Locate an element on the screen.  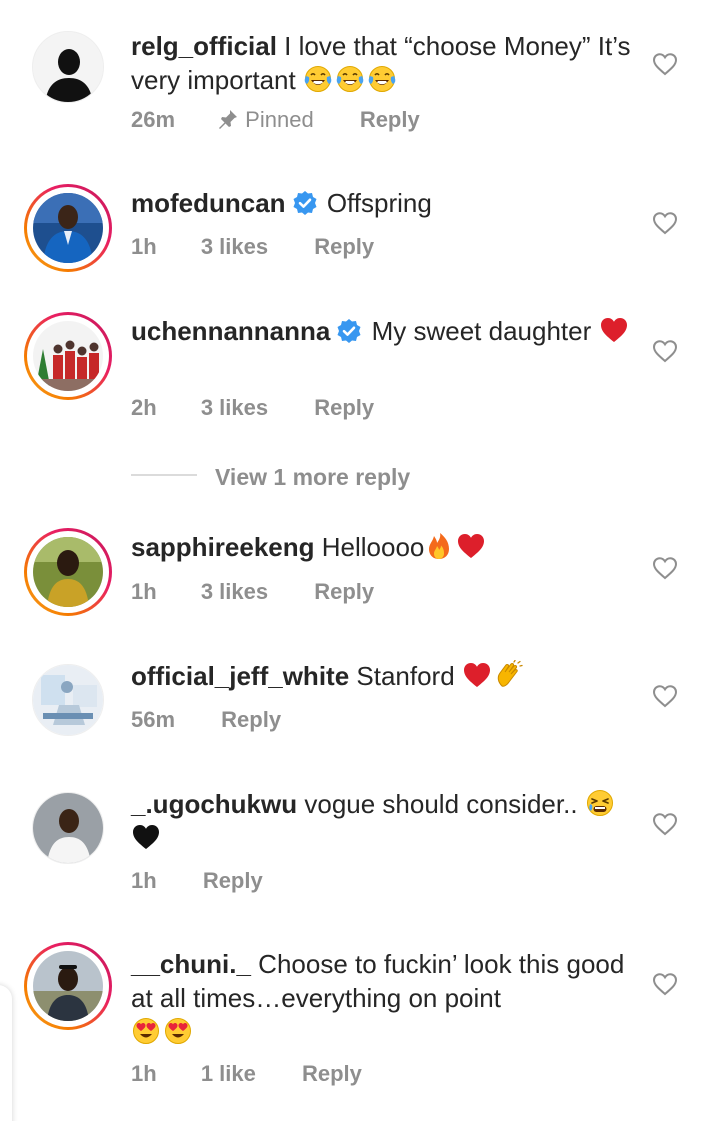
pinned-label: Pinned is located at coordinates (279, 119).